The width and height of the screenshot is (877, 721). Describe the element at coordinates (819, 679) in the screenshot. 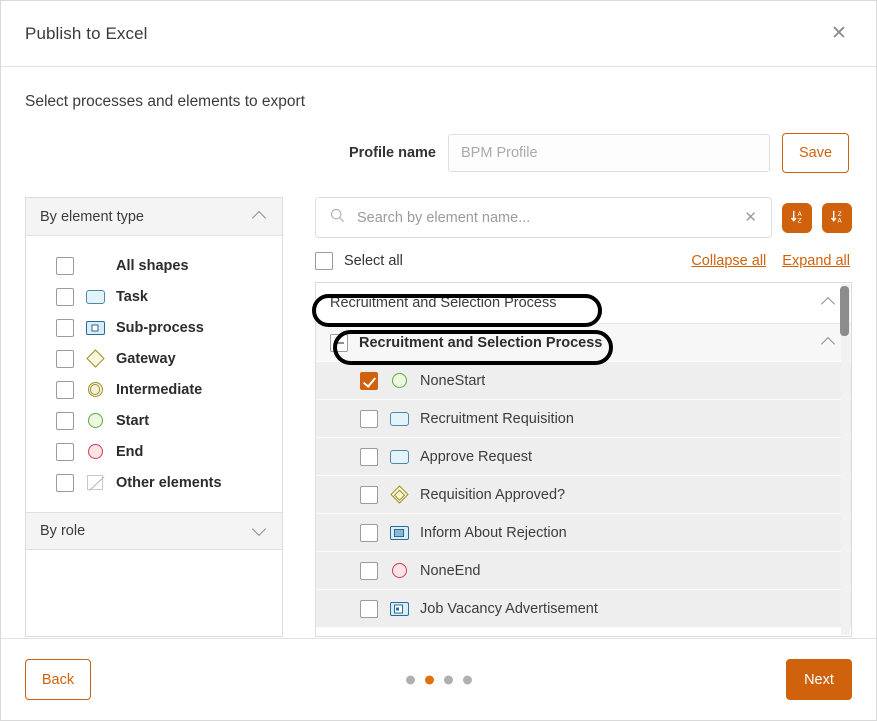

I see `next-button: Next` at that location.